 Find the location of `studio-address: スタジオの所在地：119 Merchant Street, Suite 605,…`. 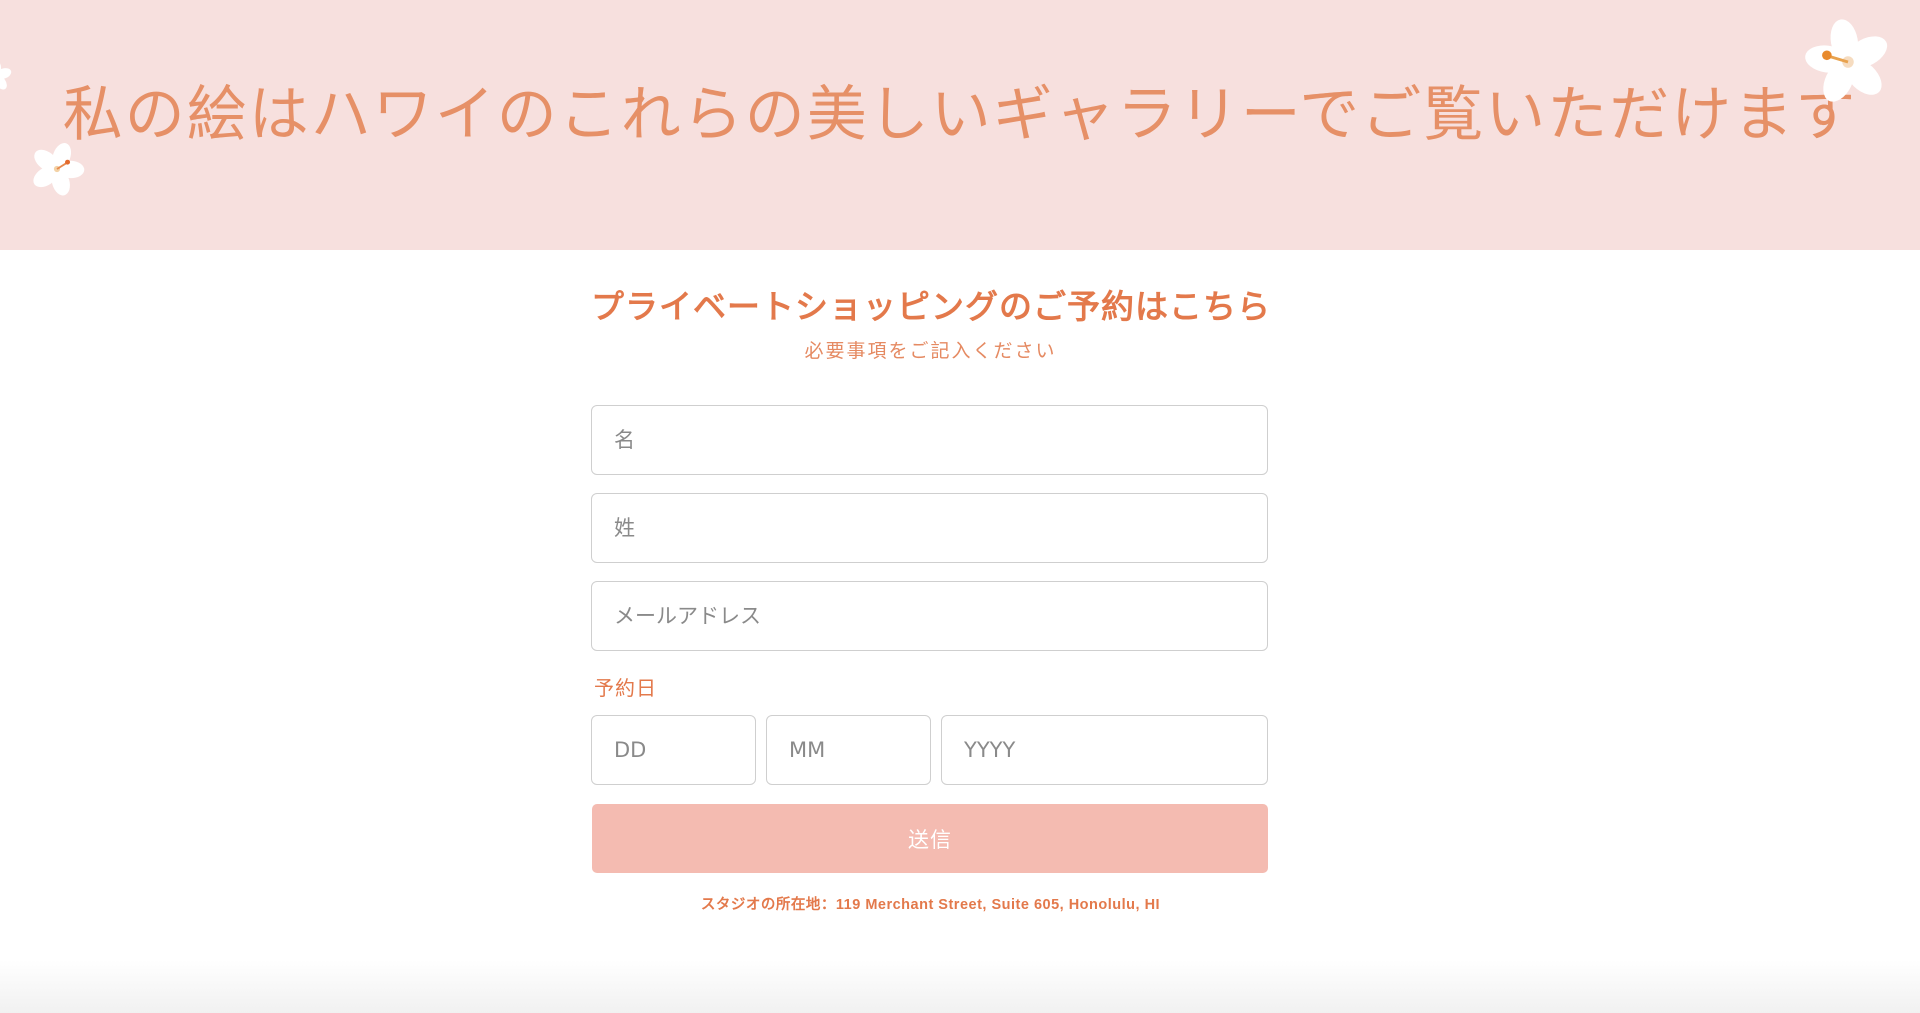

studio-address: スタジオの所在地：119 Merchant Street, Suite 605,… is located at coordinates (930, 905).